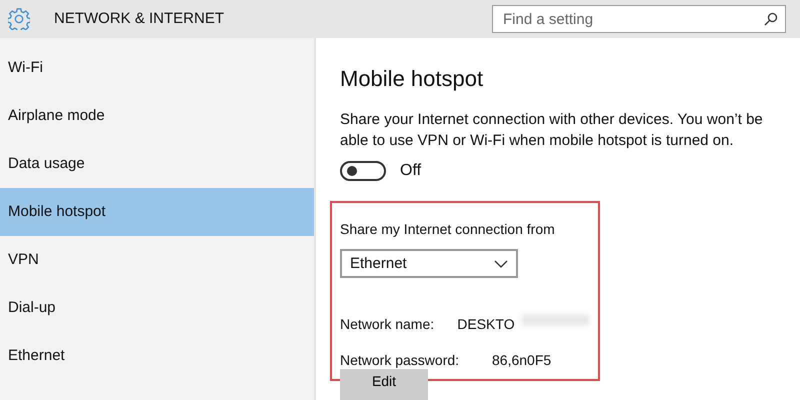  What do you see at coordinates (447, 230) in the screenshot?
I see `share-label: Share my Internet connection from` at bounding box center [447, 230].